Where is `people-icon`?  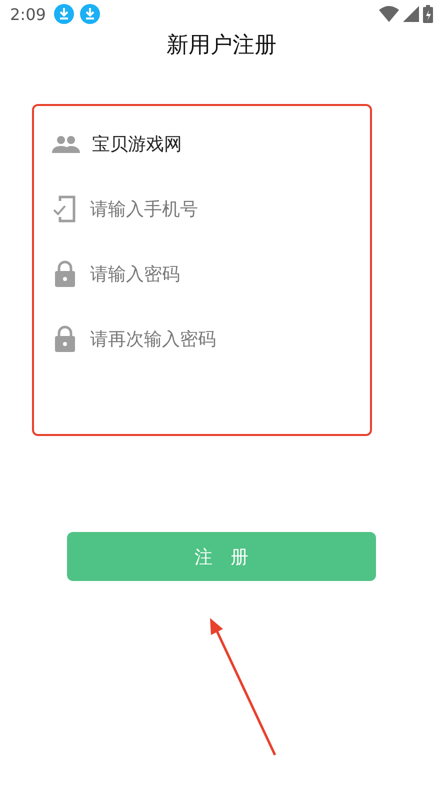 people-icon is located at coordinates (66, 144).